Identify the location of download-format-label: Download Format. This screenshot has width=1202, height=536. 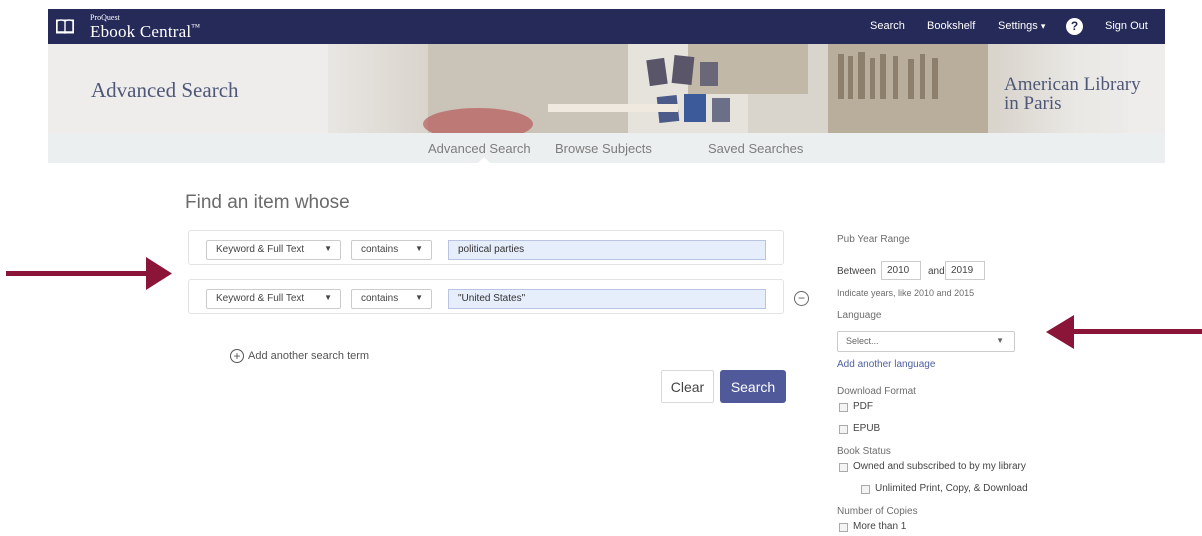
(876, 391).